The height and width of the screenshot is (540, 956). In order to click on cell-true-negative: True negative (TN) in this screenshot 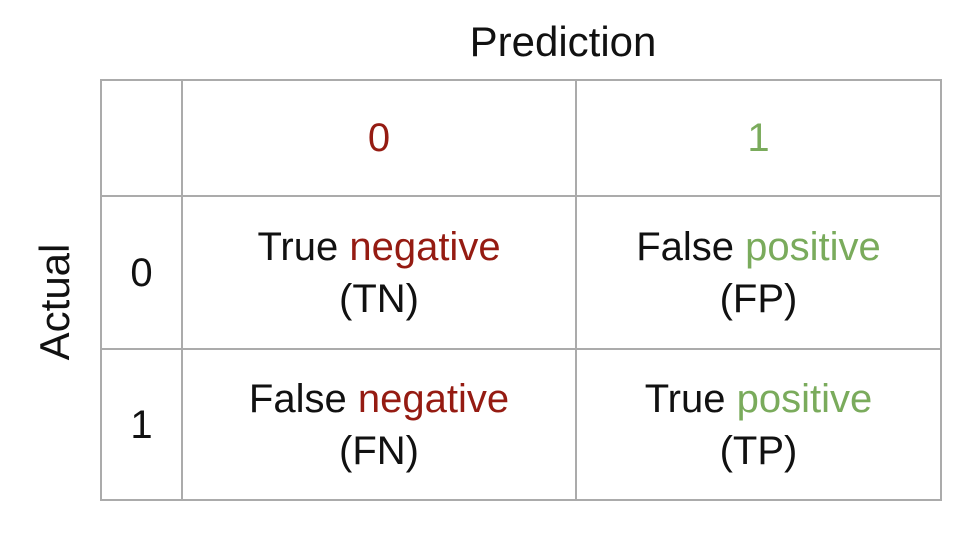, I will do `click(379, 272)`.